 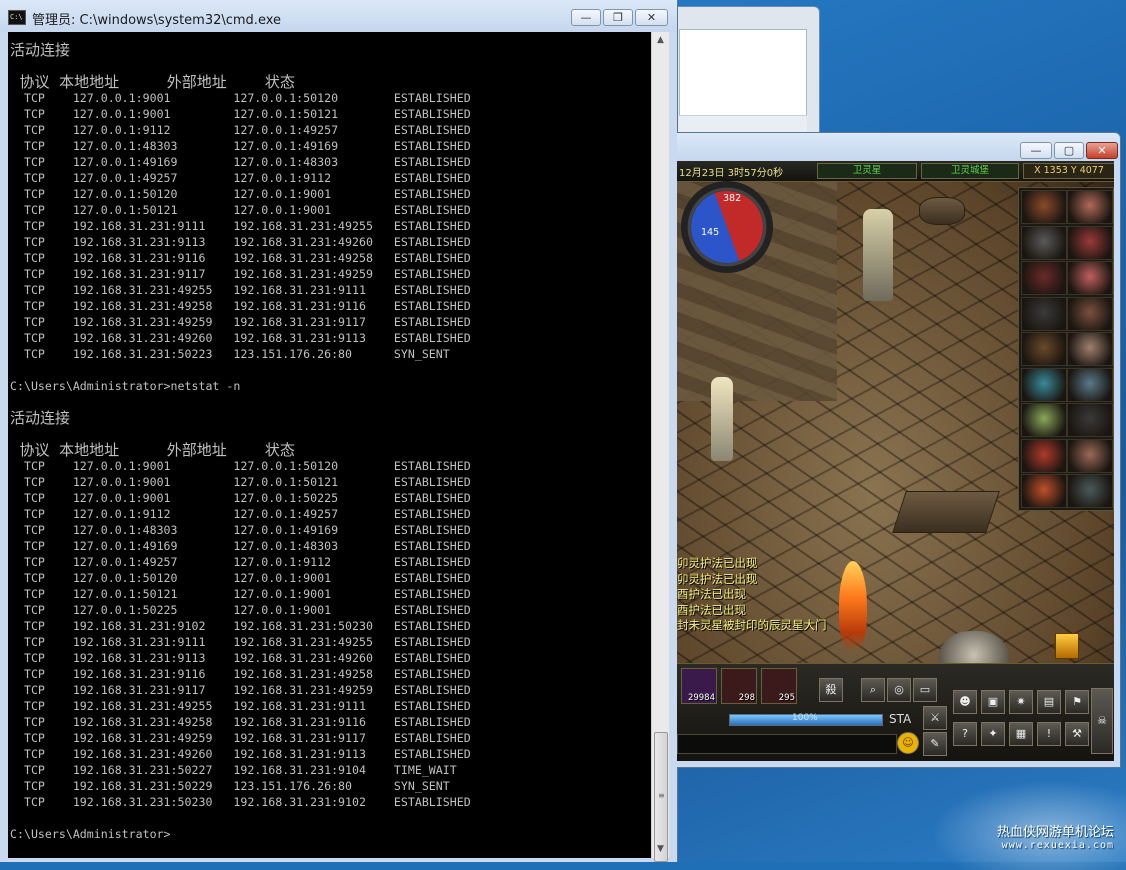 I want to click on kill-mode-button: 殺, so click(x=831, y=690).